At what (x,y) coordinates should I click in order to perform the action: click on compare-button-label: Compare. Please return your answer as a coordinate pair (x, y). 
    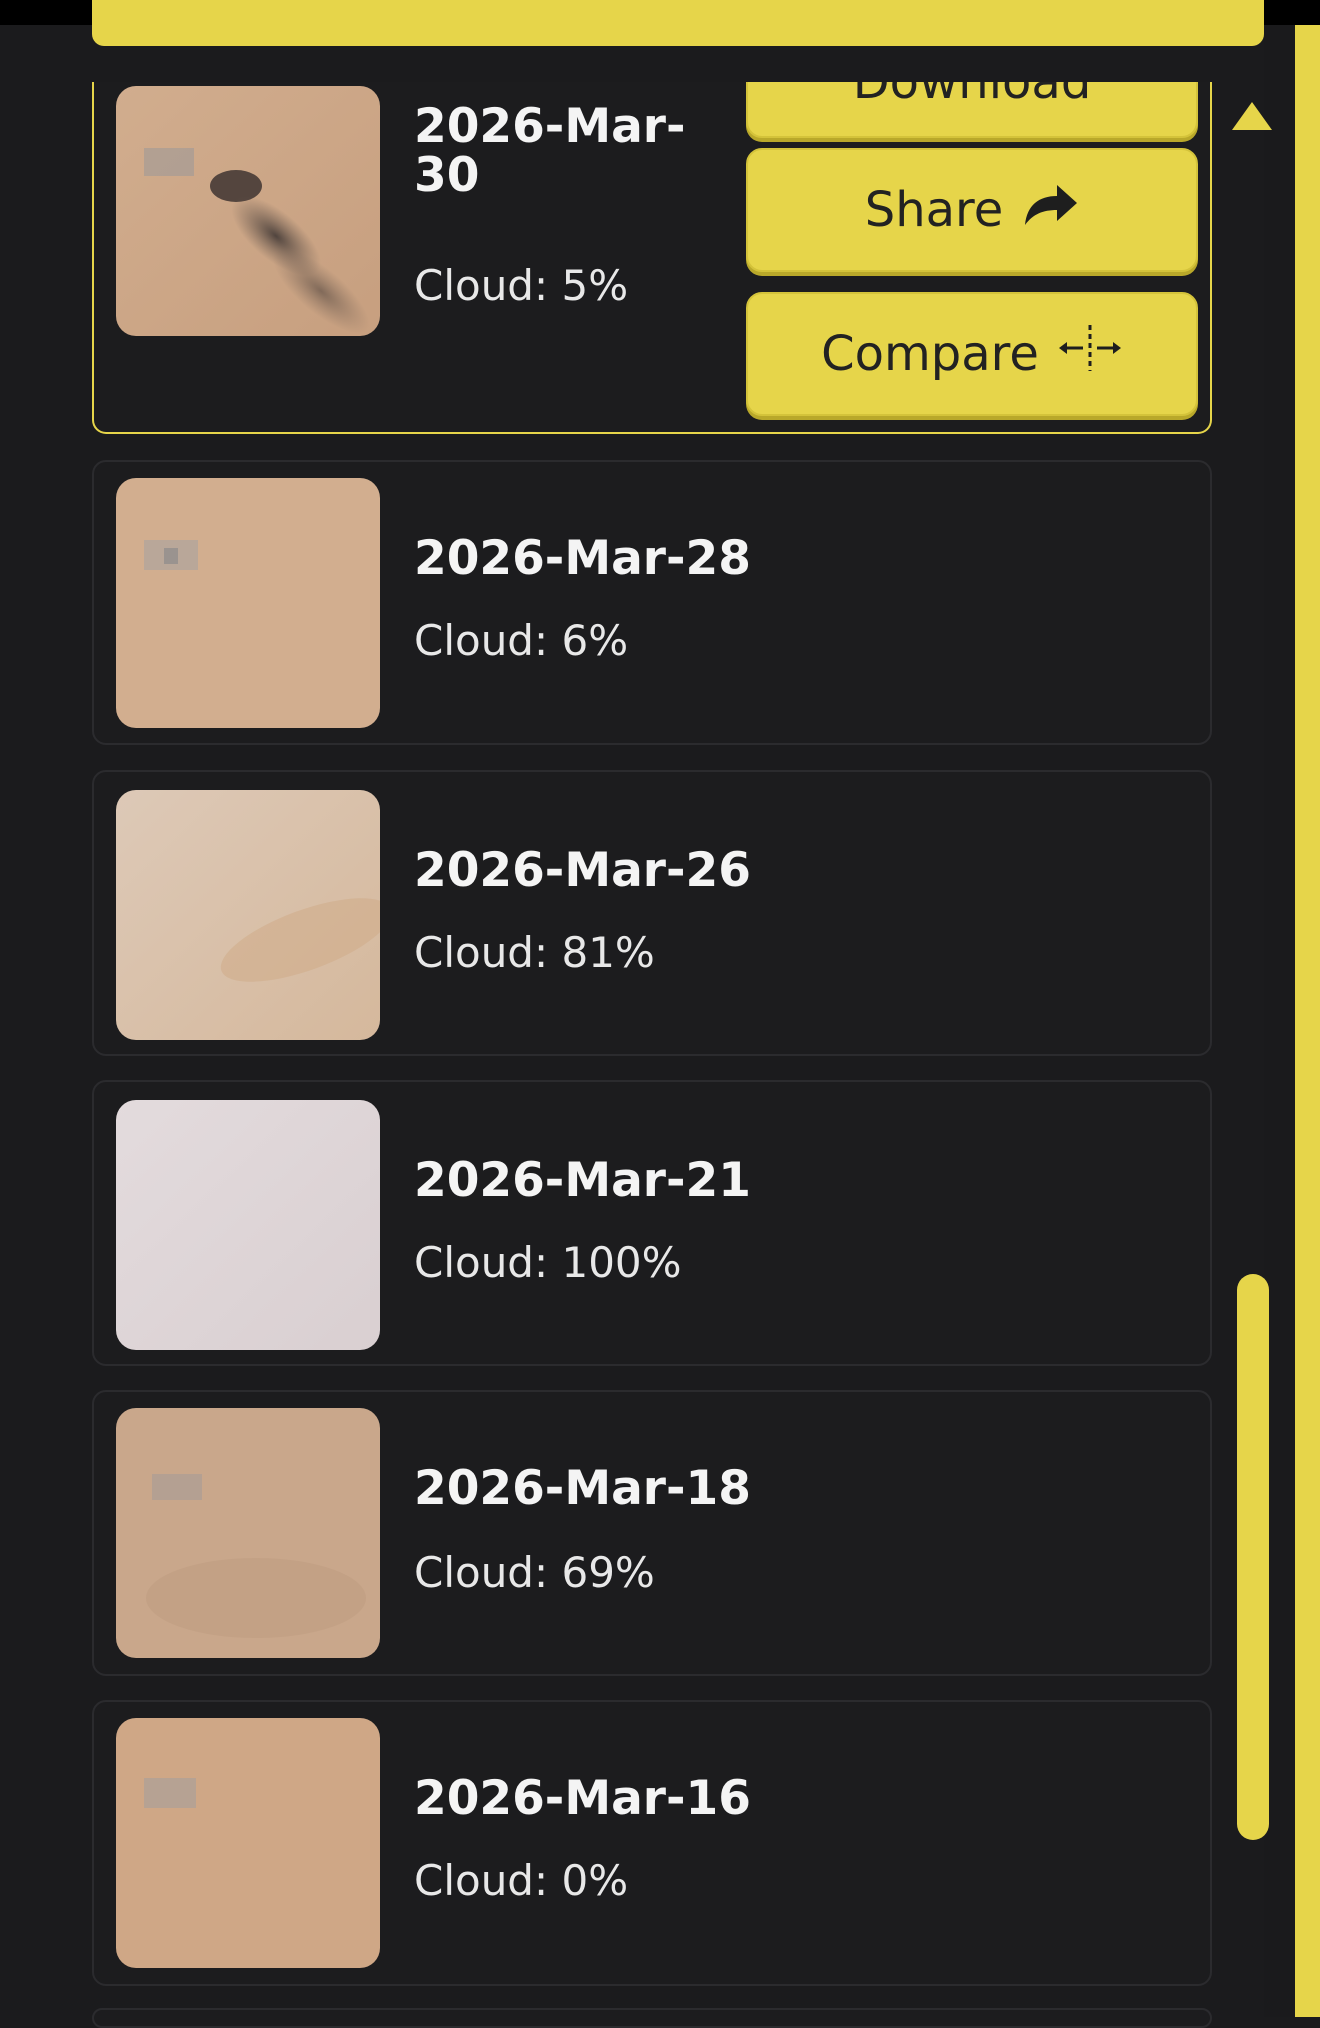
    Looking at the image, I should click on (930, 354).